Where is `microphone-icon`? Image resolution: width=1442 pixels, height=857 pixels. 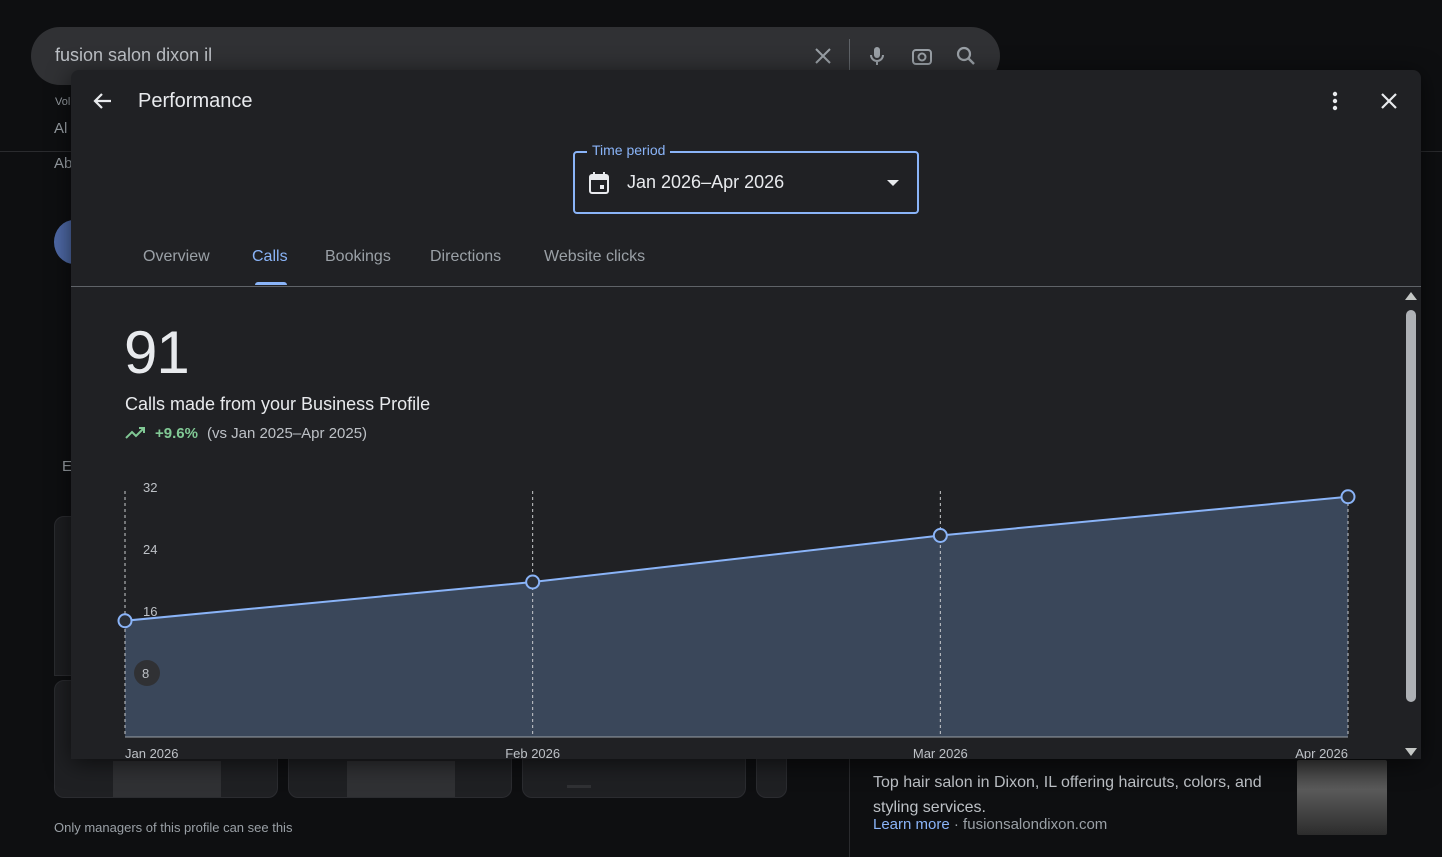
microphone-icon is located at coordinates (877, 56).